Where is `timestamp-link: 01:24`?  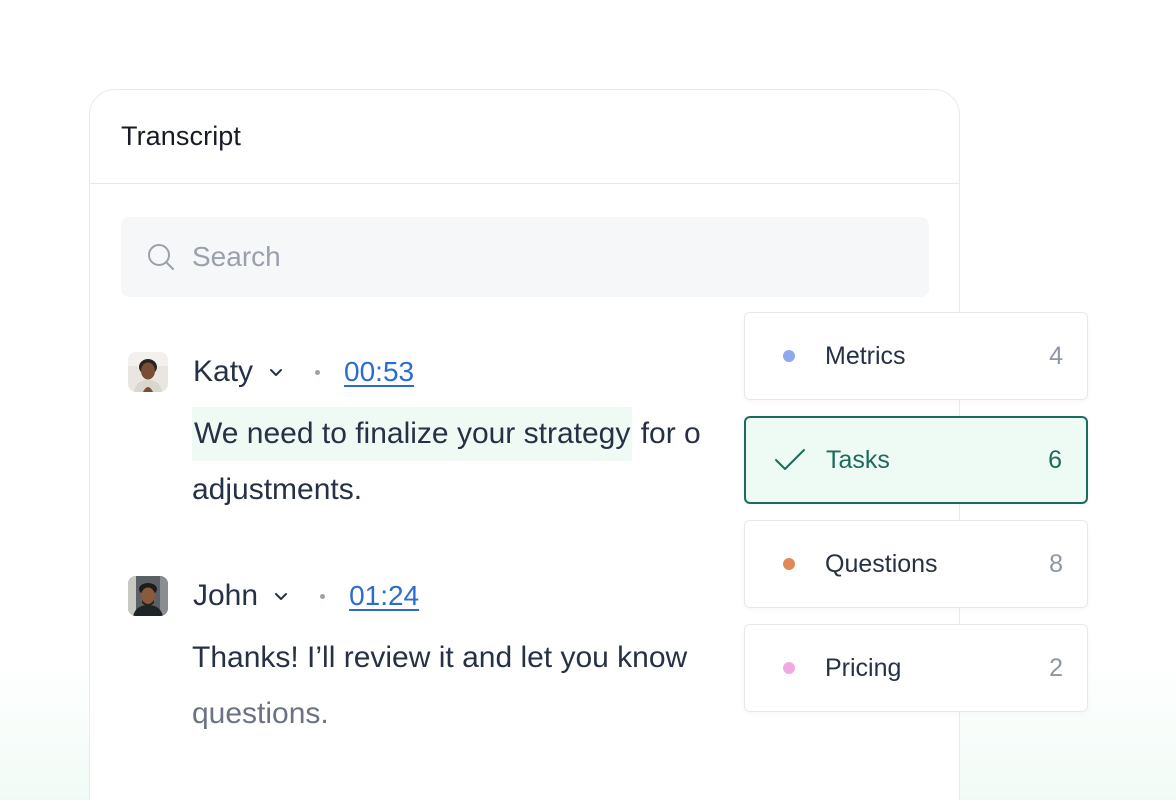
timestamp-link: 01:24 is located at coordinates (384, 596).